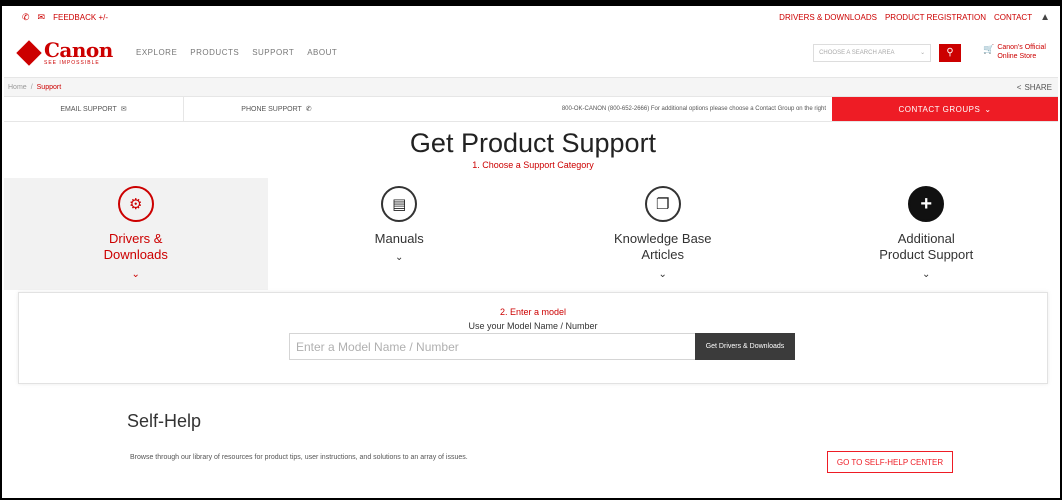  What do you see at coordinates (533, 165) in the screenshot?
I see `step-1-label: 1. Choose a Support Category` at bounding box center [533, 165].